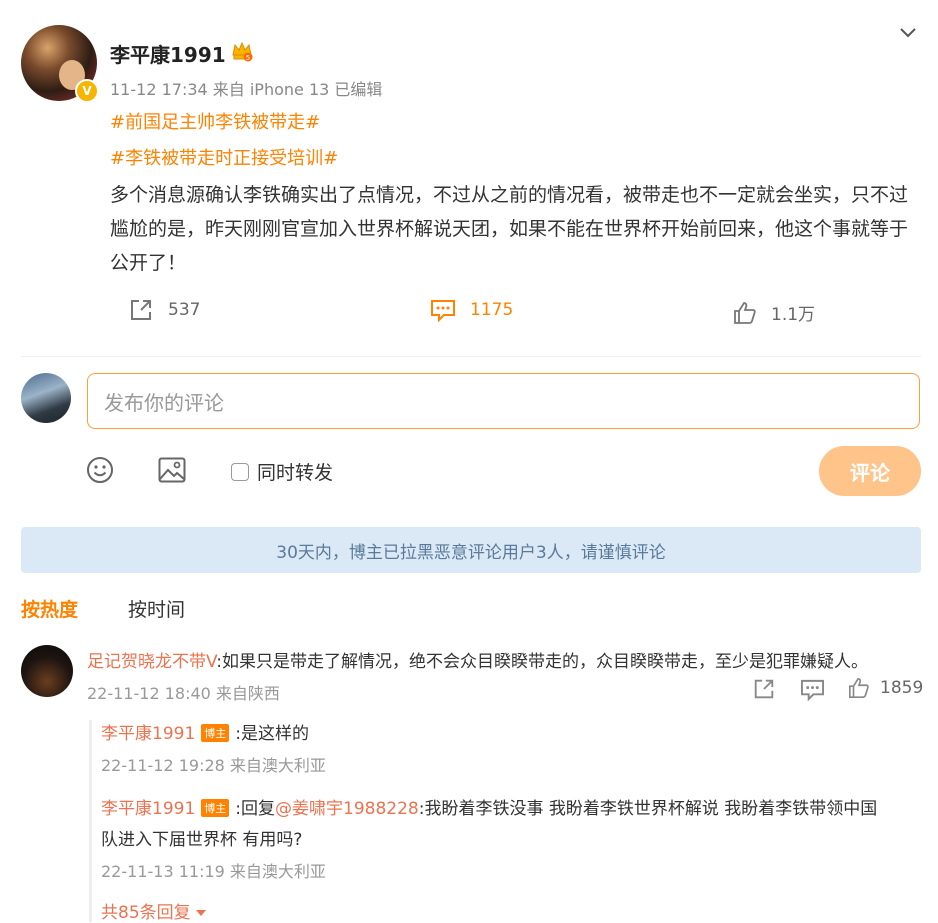 The width and height of the screenshot is (938, 923). I want to click on repost-icon, so click(141, 310).